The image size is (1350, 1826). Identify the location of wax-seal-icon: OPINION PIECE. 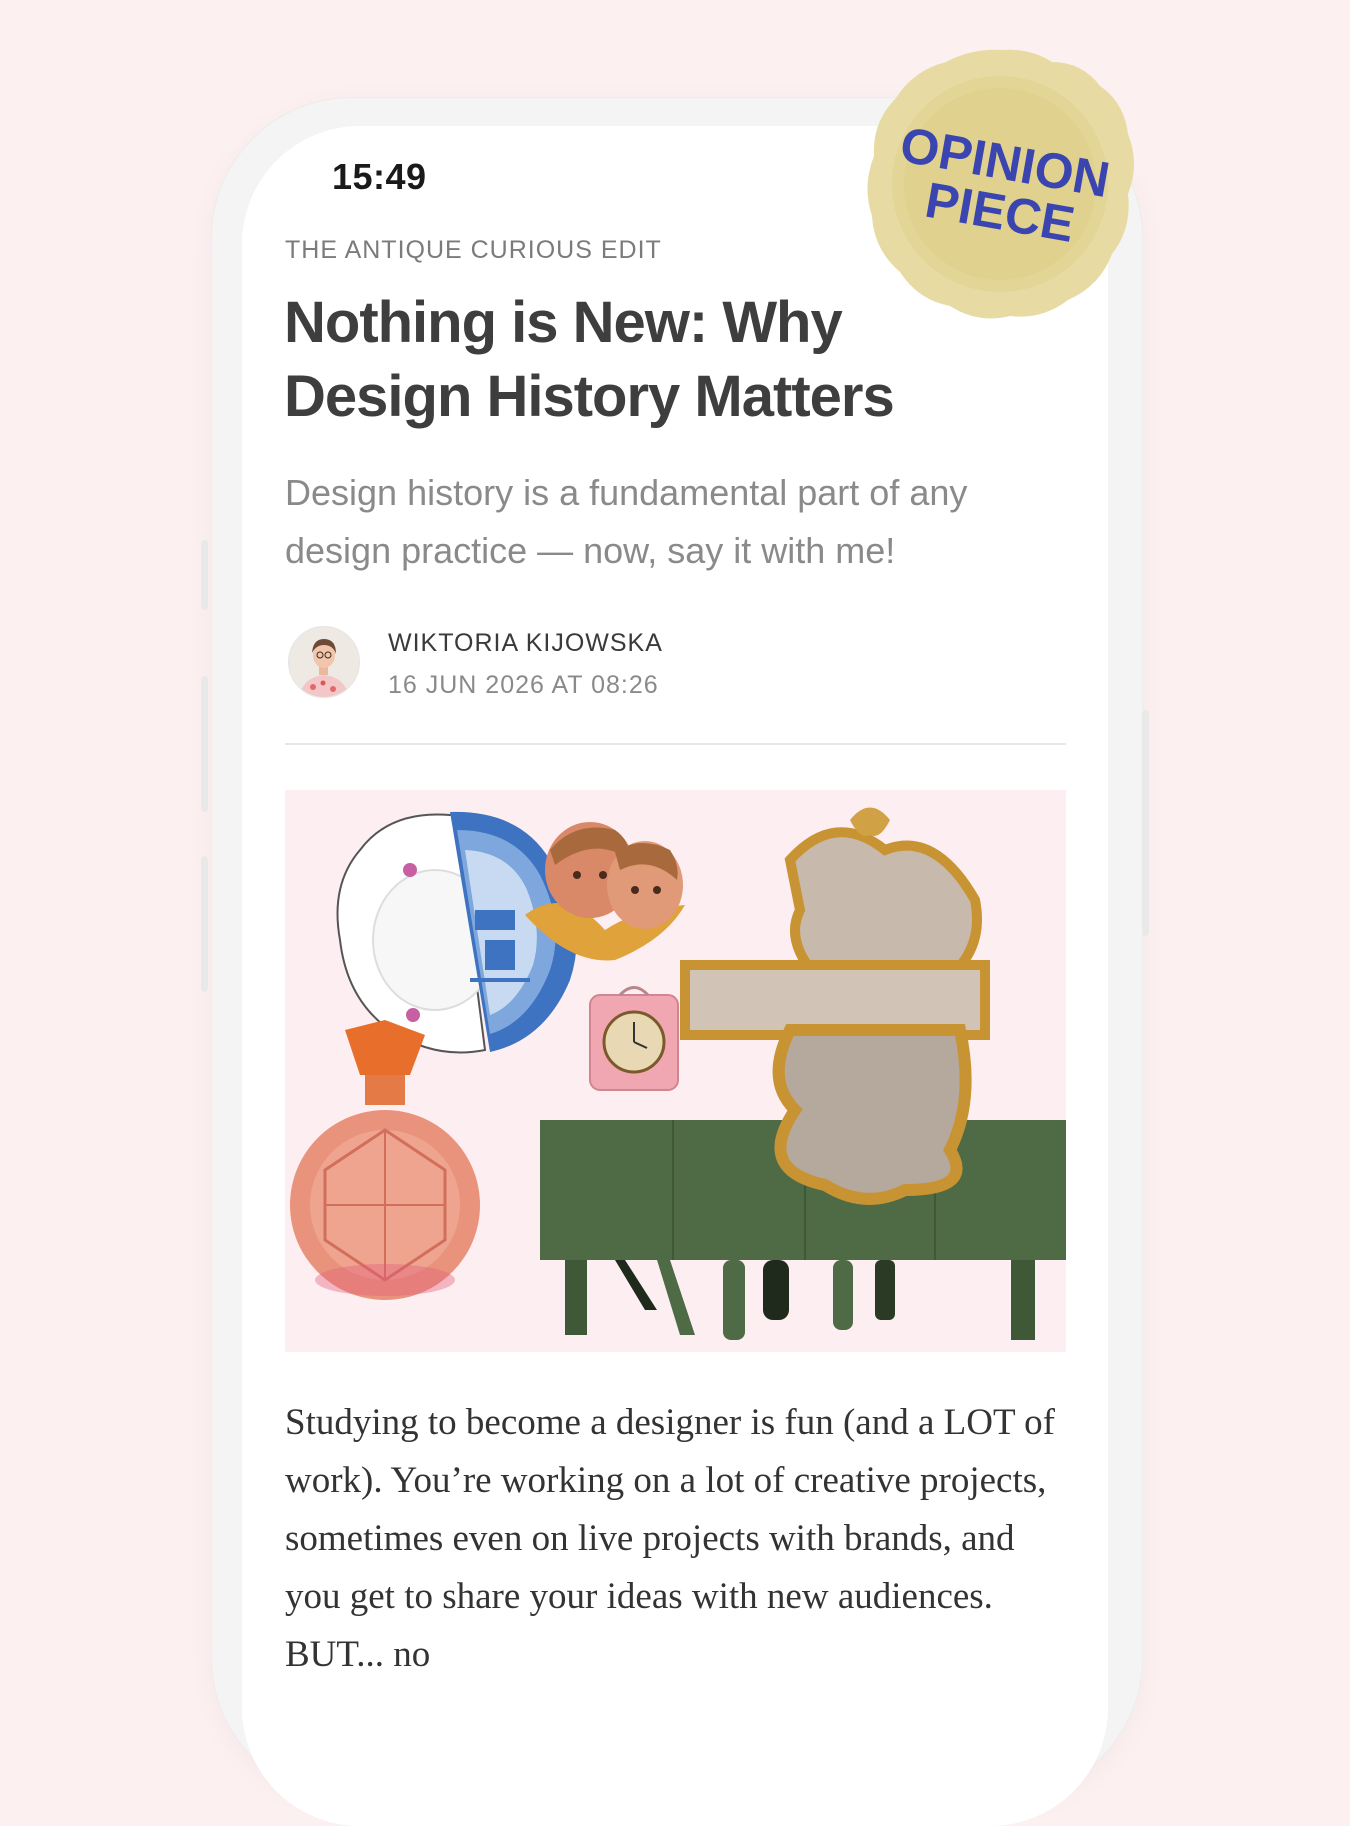
(1000, 184).